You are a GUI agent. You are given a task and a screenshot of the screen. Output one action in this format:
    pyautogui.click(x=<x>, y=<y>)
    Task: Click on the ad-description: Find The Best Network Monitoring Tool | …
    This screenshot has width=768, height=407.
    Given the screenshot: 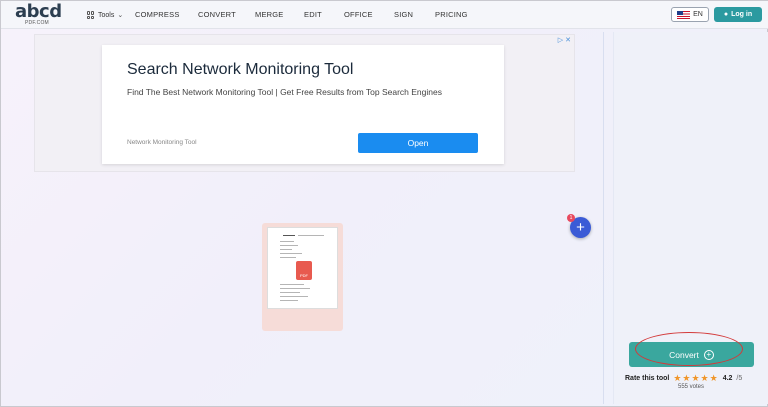 What is the action you would take?
    pyautogui.click(x=284, y=92)
    